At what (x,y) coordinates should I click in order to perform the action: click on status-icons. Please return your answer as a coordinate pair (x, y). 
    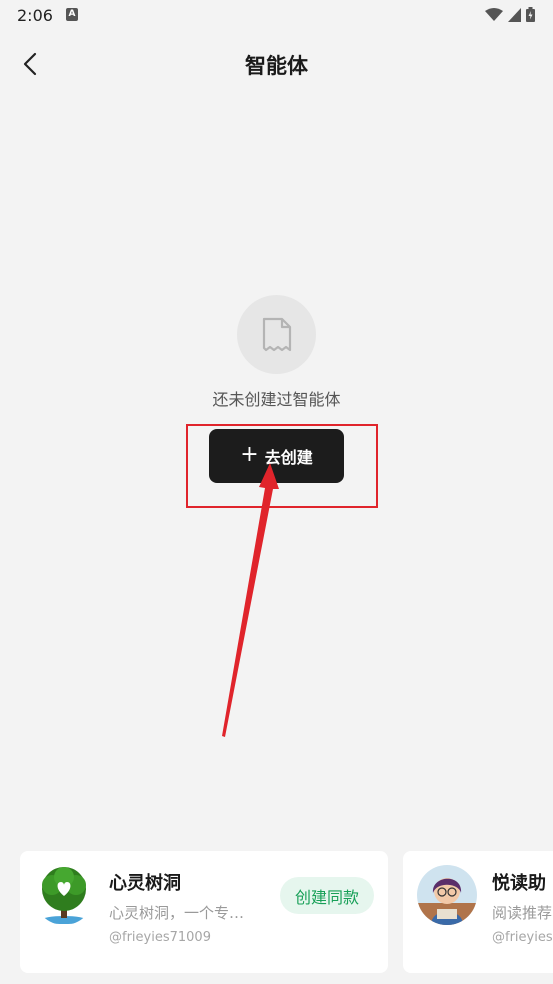
    Looking at the image, I should click on (510, 14).